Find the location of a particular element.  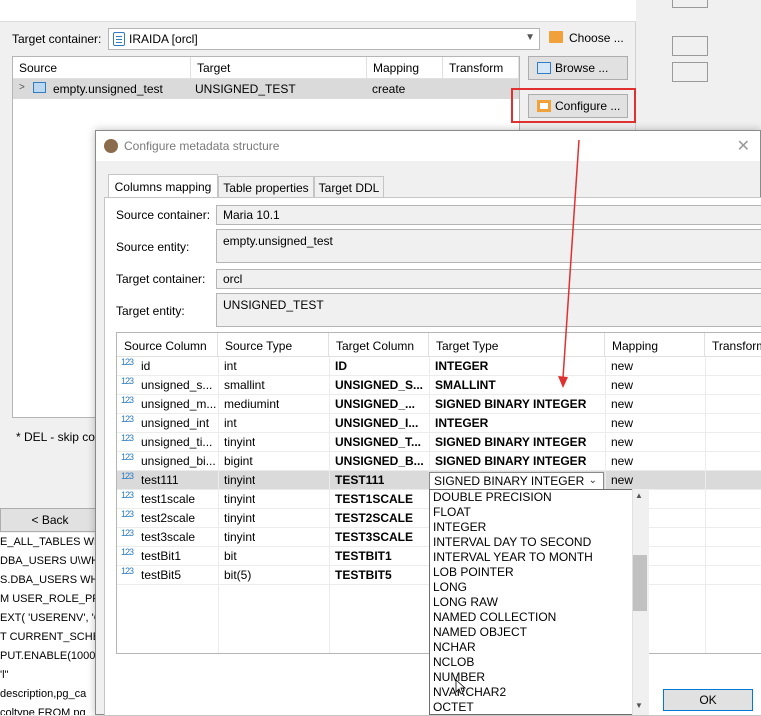

back-button: < Back is located at coordinates (50, 520).